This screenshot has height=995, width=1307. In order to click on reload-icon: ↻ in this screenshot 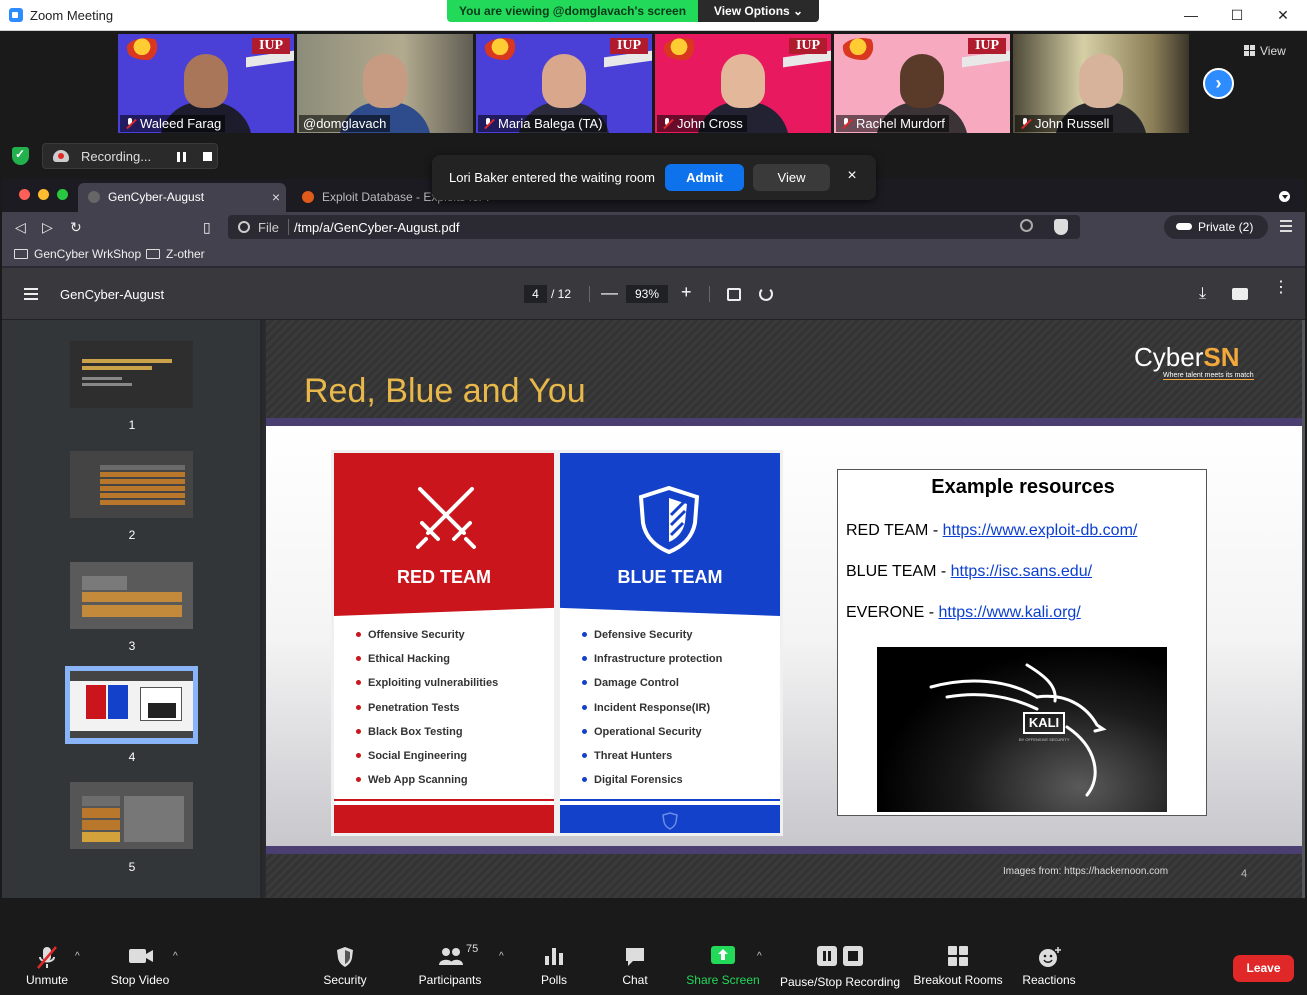, I will do `click(76, 227)`.